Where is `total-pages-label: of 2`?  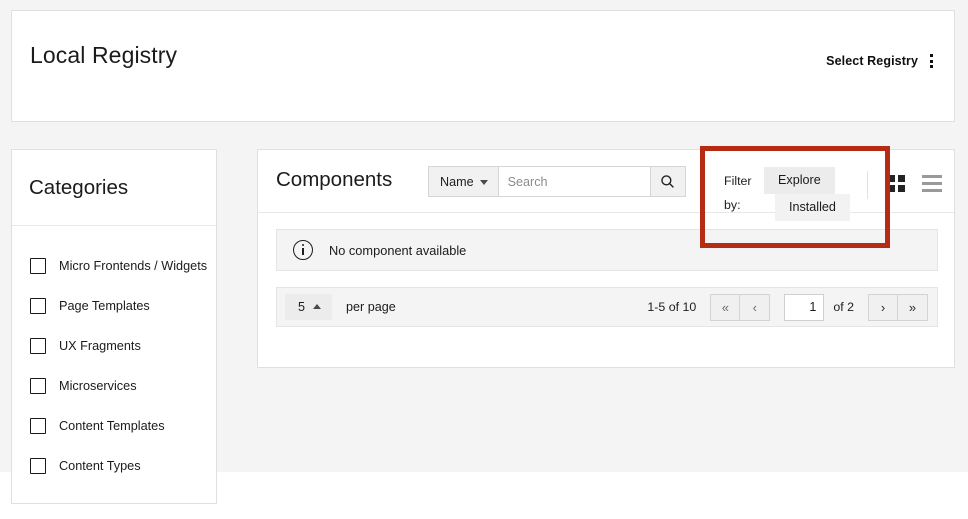 total-pages-label: of 2 is located at coordinates (843, 307).